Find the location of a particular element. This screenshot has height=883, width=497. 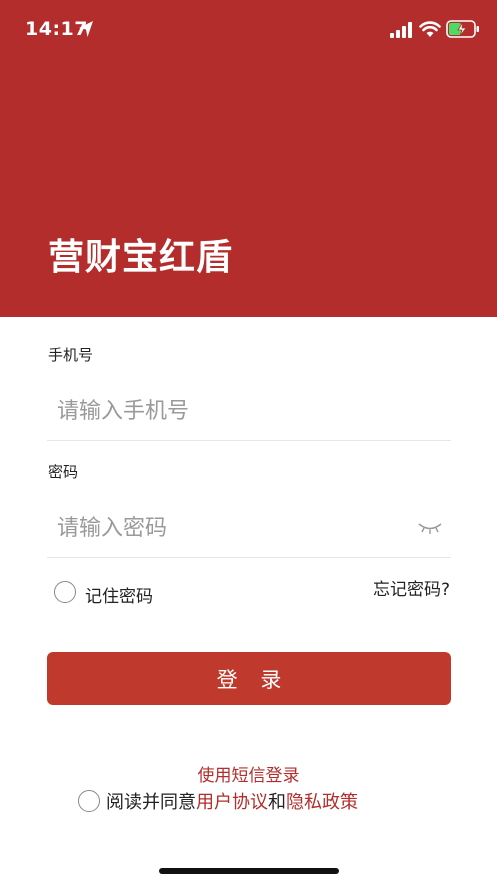

password-divider is located at coordinates (249, 557).